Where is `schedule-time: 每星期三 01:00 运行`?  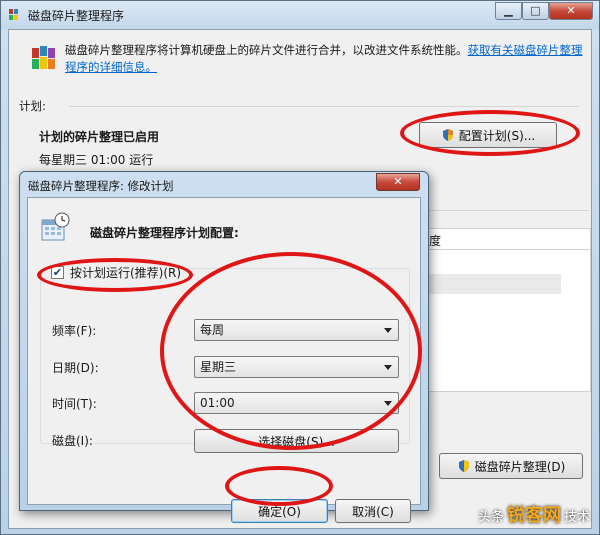 schedule-time: 每星期三 01:00 运行 is located at coordinates (96, 160).